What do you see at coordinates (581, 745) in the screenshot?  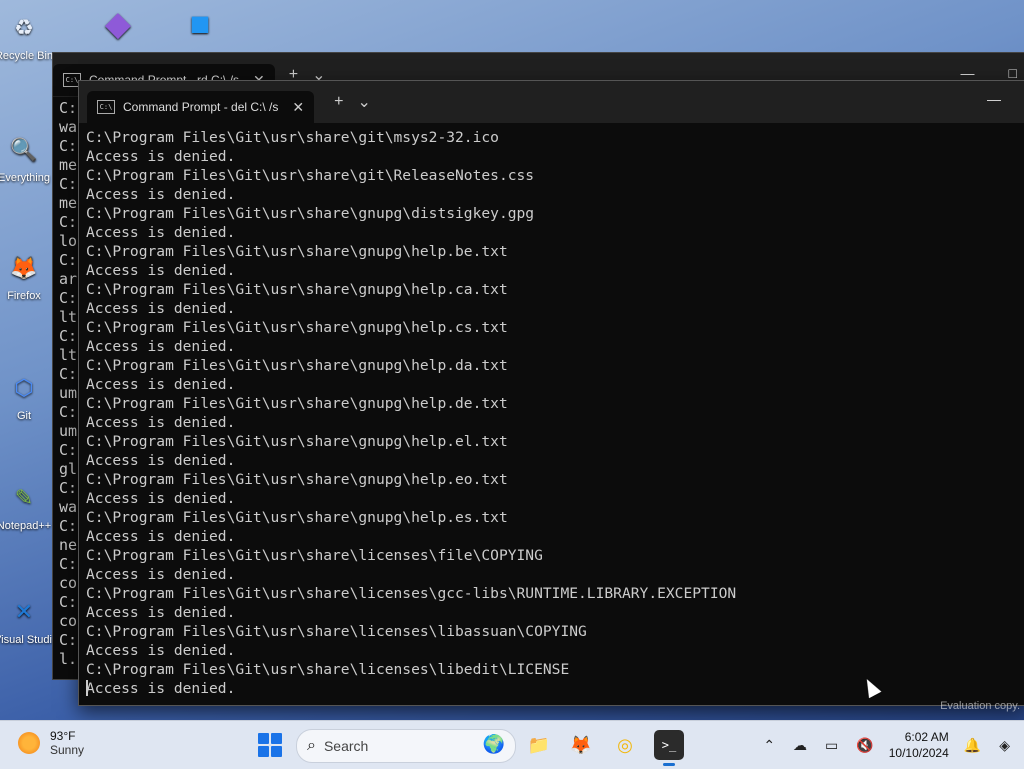 I see `firefox-icon: 🦊` at bounding box center [581, 745].